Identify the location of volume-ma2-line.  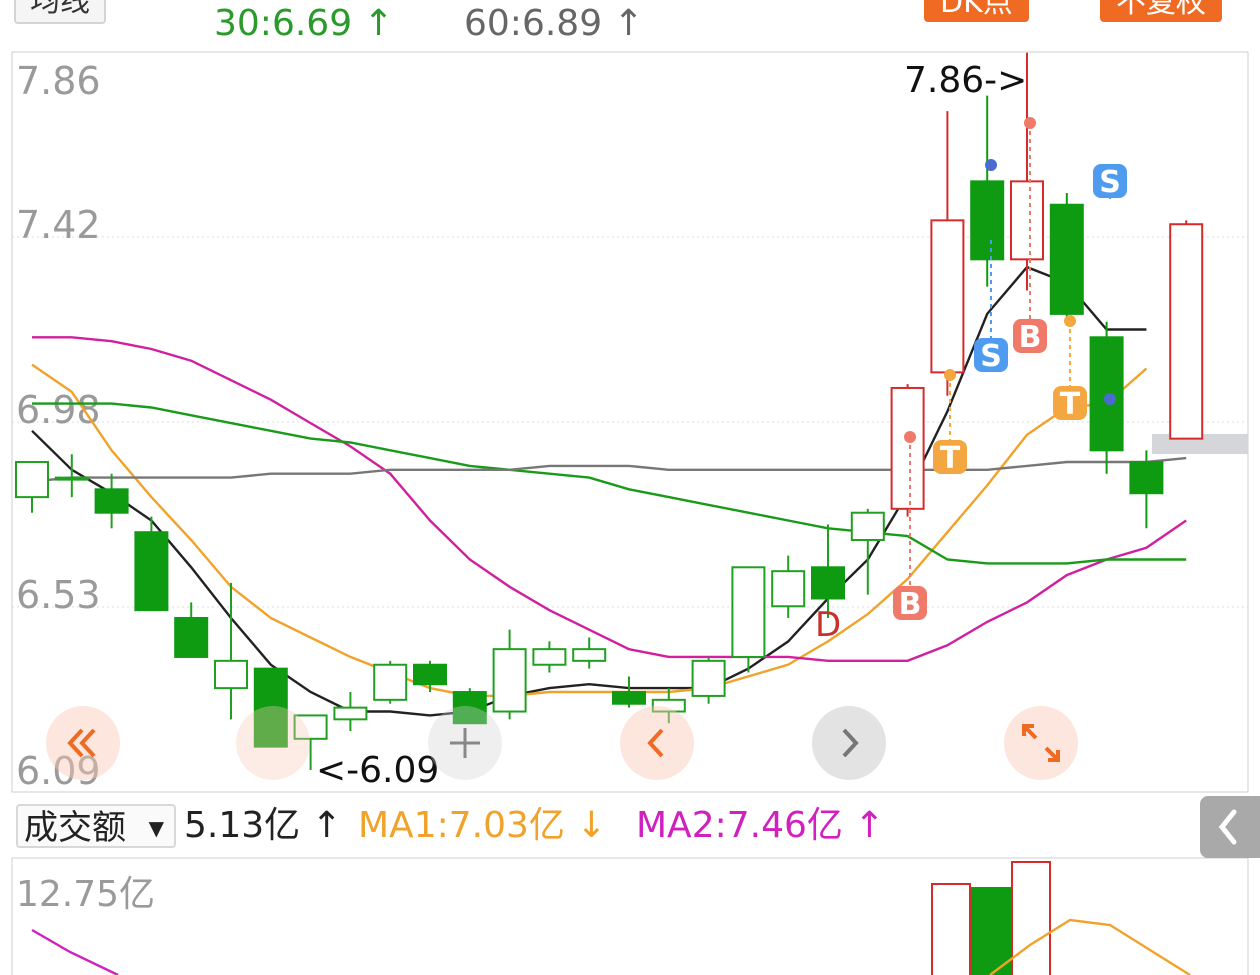
(75, 951).